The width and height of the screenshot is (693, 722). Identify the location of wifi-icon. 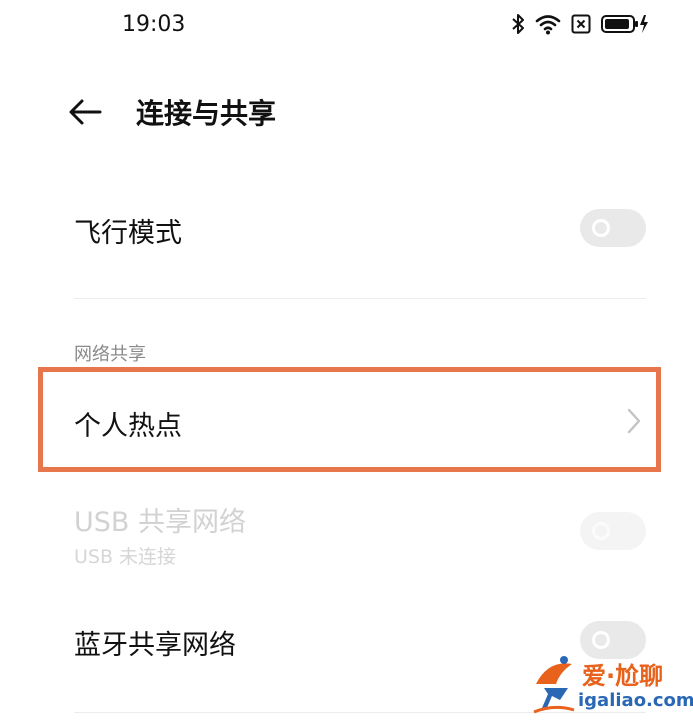
(548, 24).